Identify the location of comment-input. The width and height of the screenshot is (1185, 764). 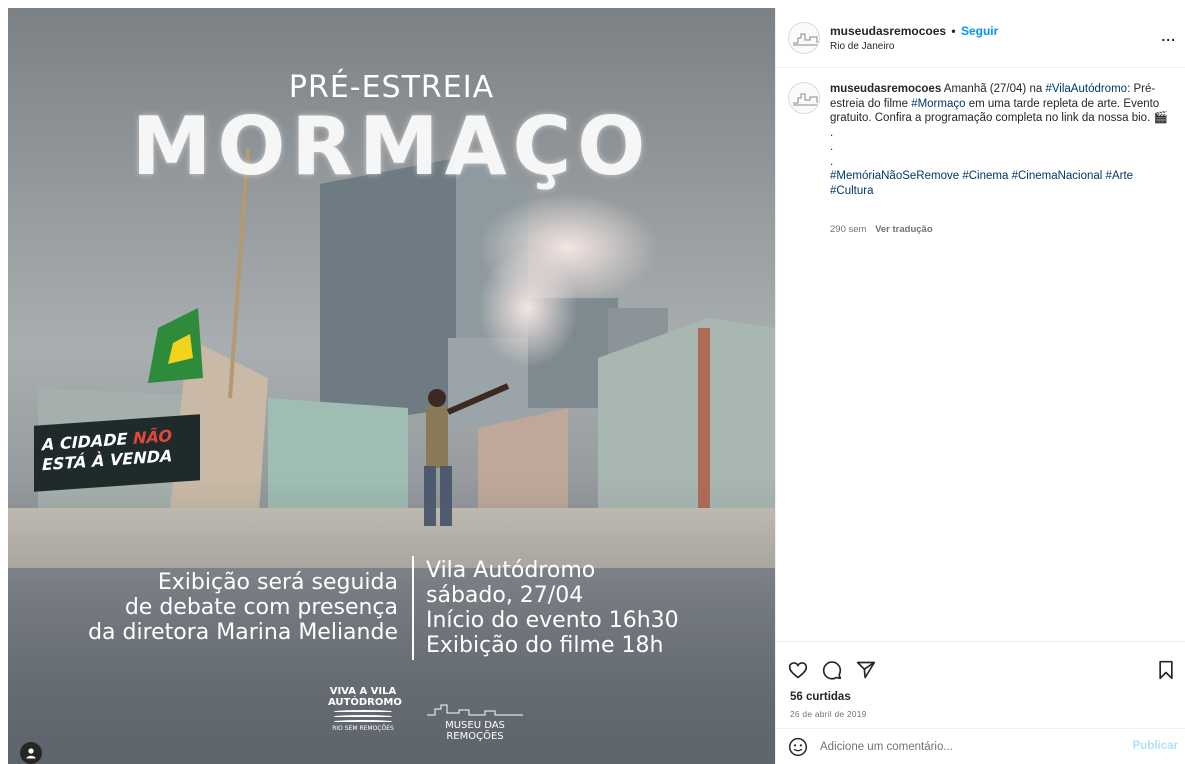
(965, 747).